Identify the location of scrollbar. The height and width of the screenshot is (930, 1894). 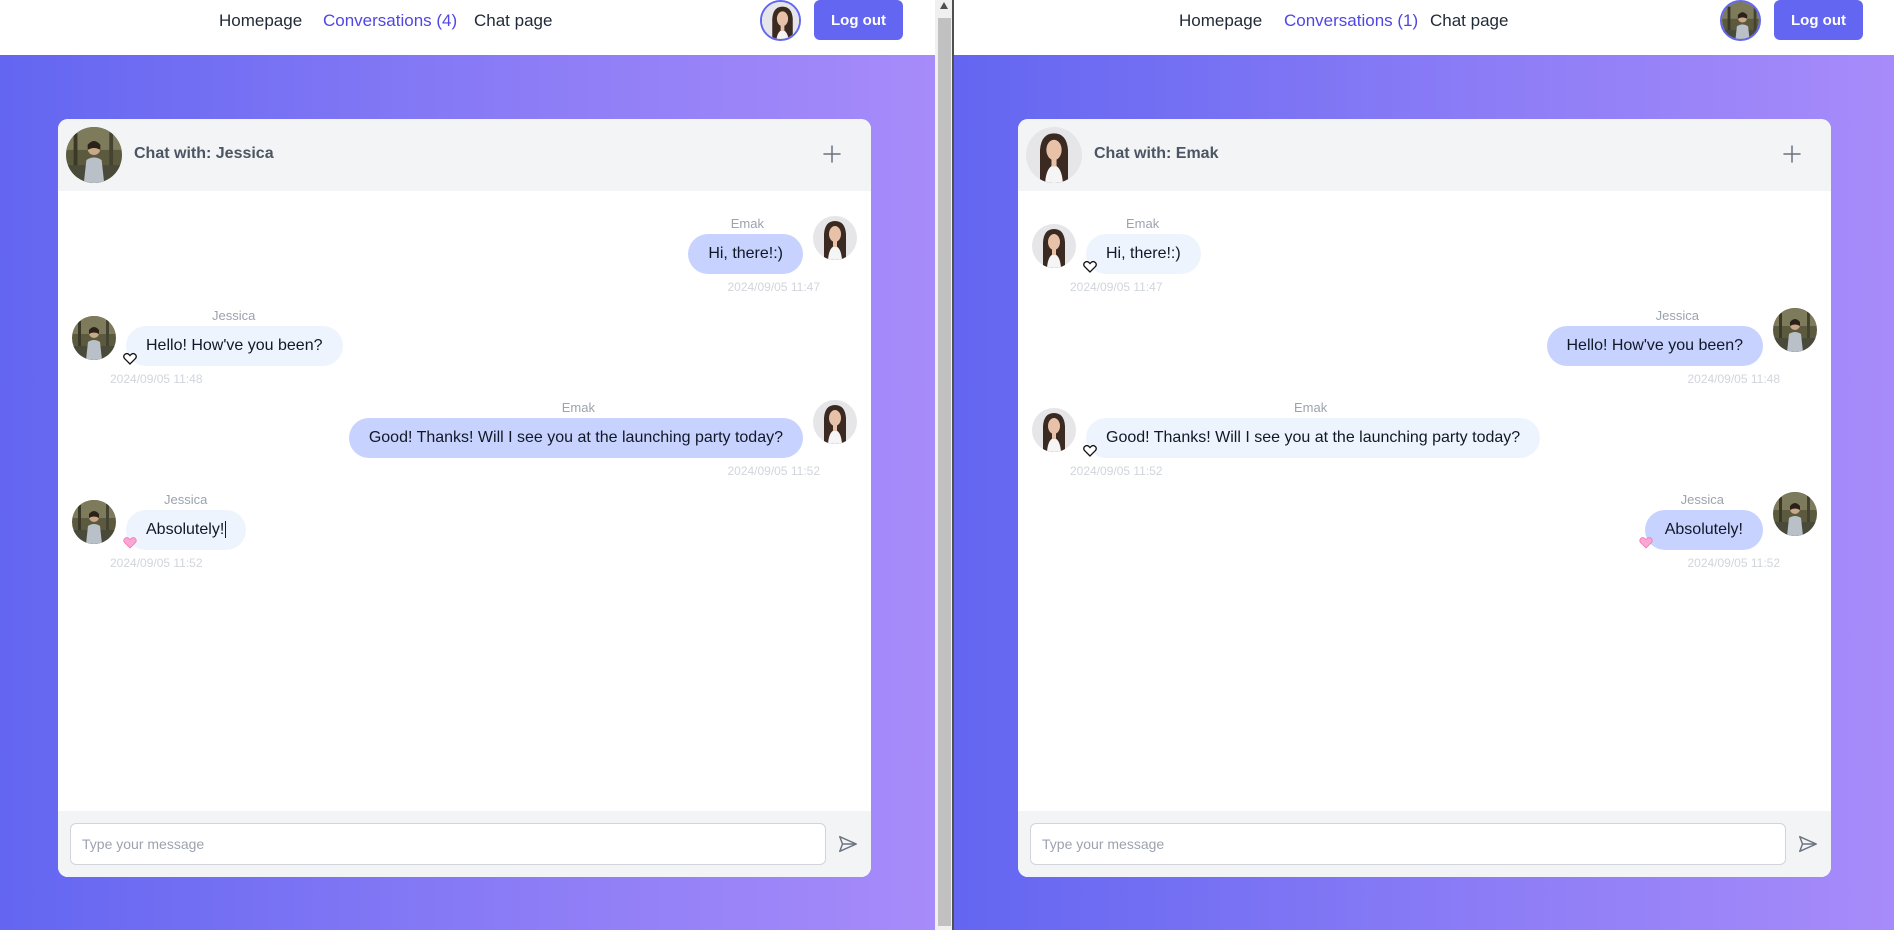
(944, 465).